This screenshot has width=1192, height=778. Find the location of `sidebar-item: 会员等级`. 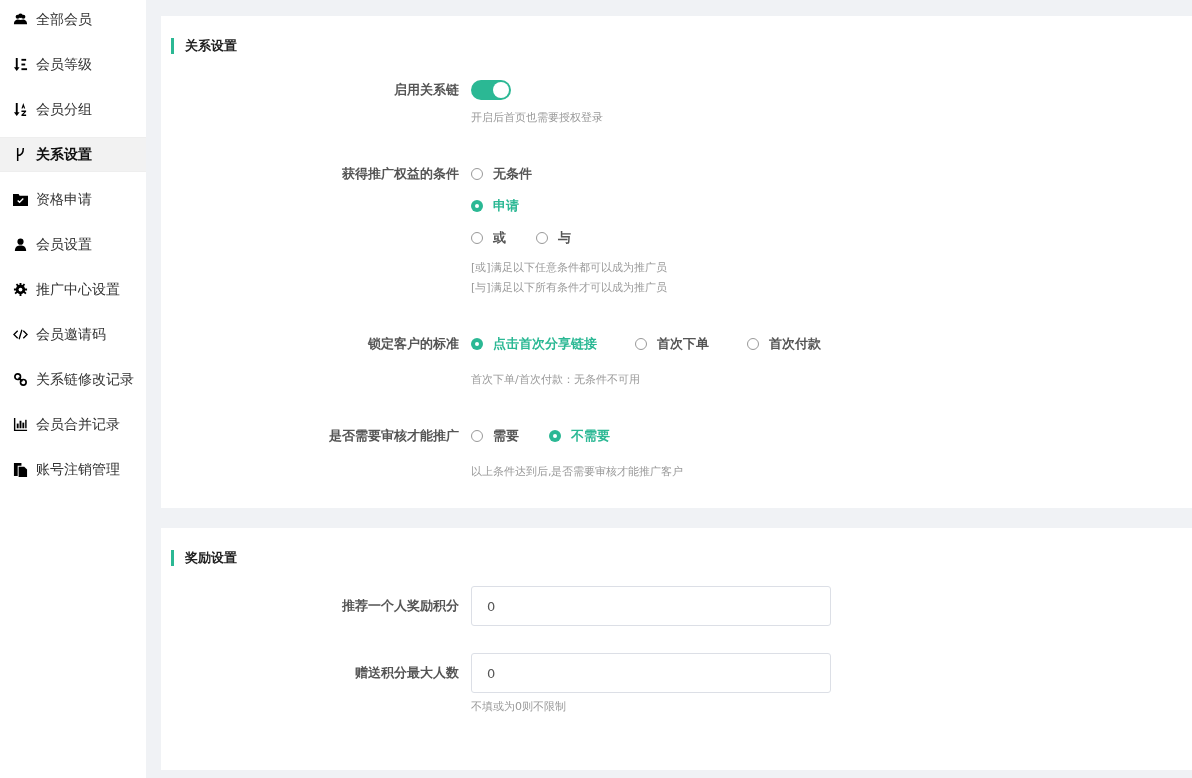

sidebar-item: 会员等级 is located at coordinates (73, 64).